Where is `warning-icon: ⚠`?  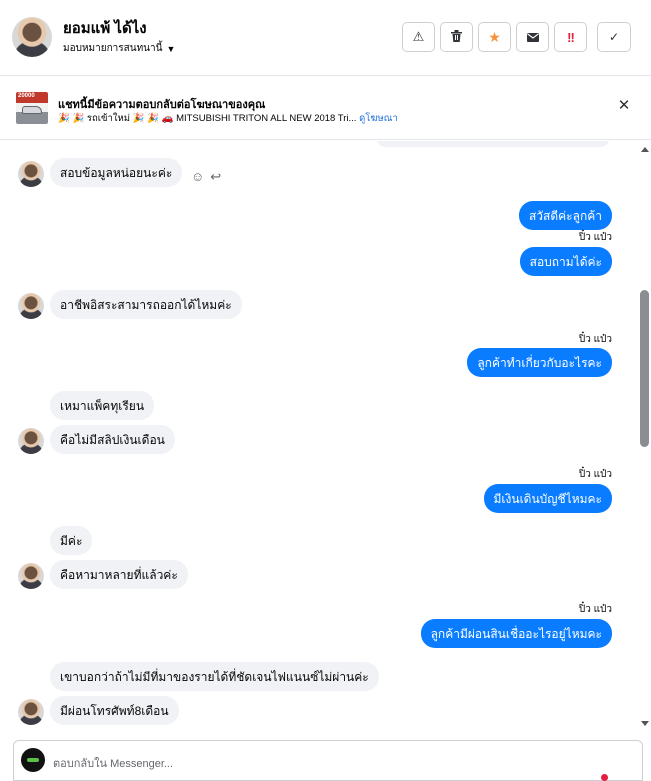
warning-icon: ⚠ is located at coordinates (418, 36).